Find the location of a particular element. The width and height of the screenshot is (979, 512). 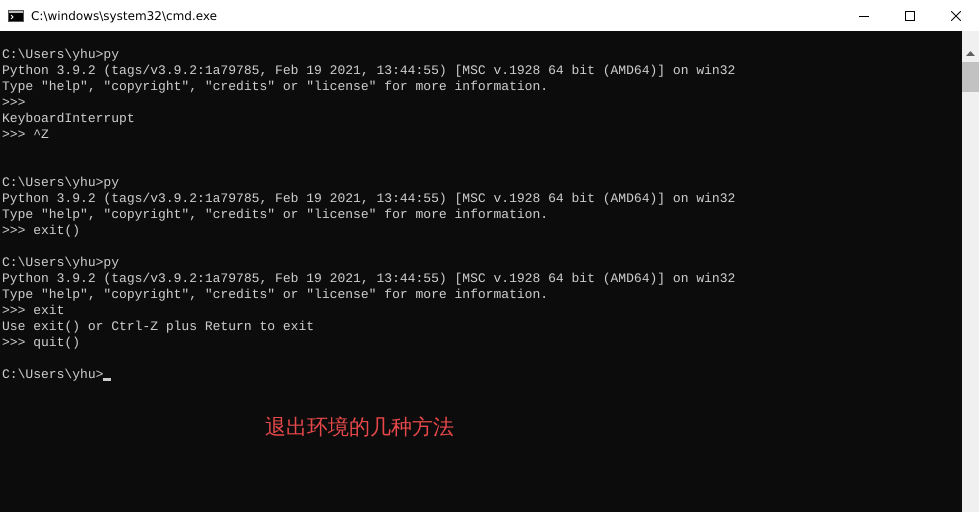

close-icon is located at coordinates (956, 15).